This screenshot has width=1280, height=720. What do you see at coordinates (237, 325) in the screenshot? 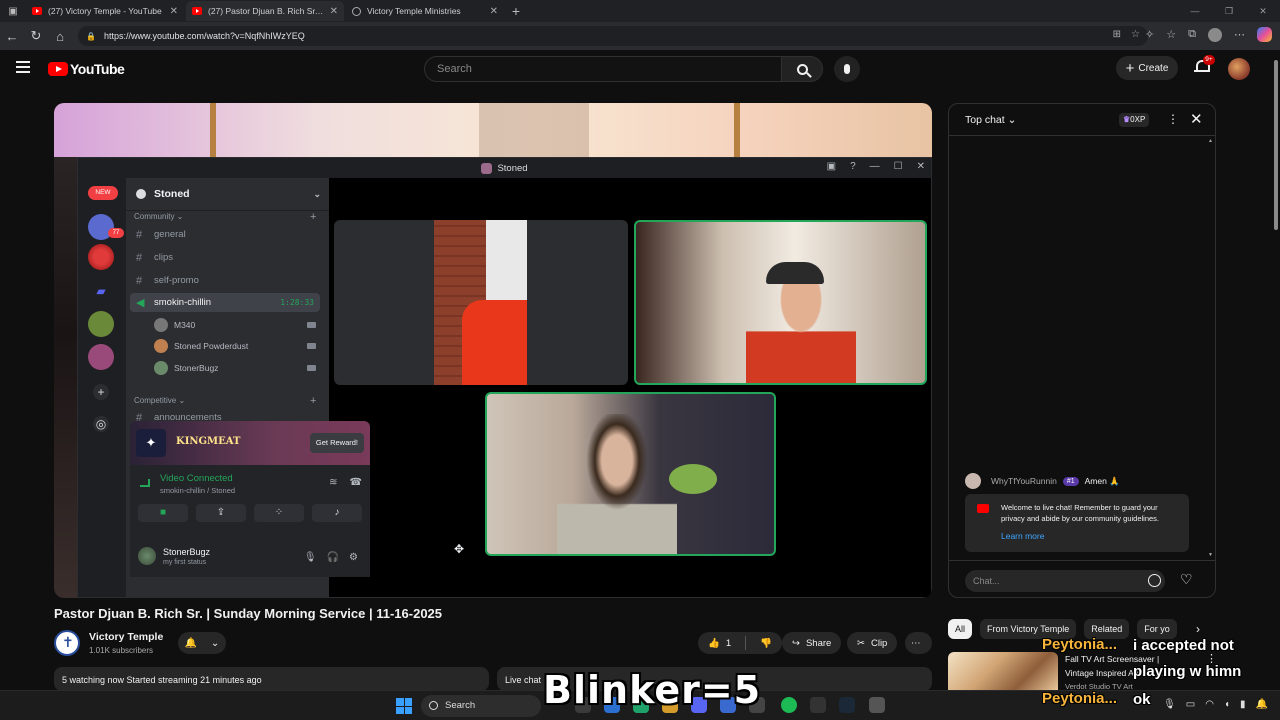
I see `voice-user: M340` at bounding box center [237, 325].